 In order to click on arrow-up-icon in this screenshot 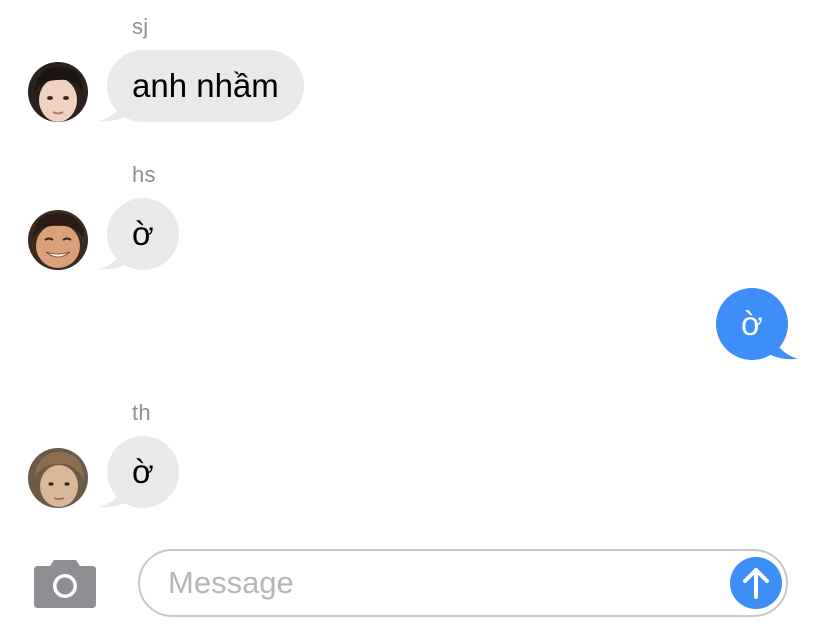, I will do `click(756, 583)`.